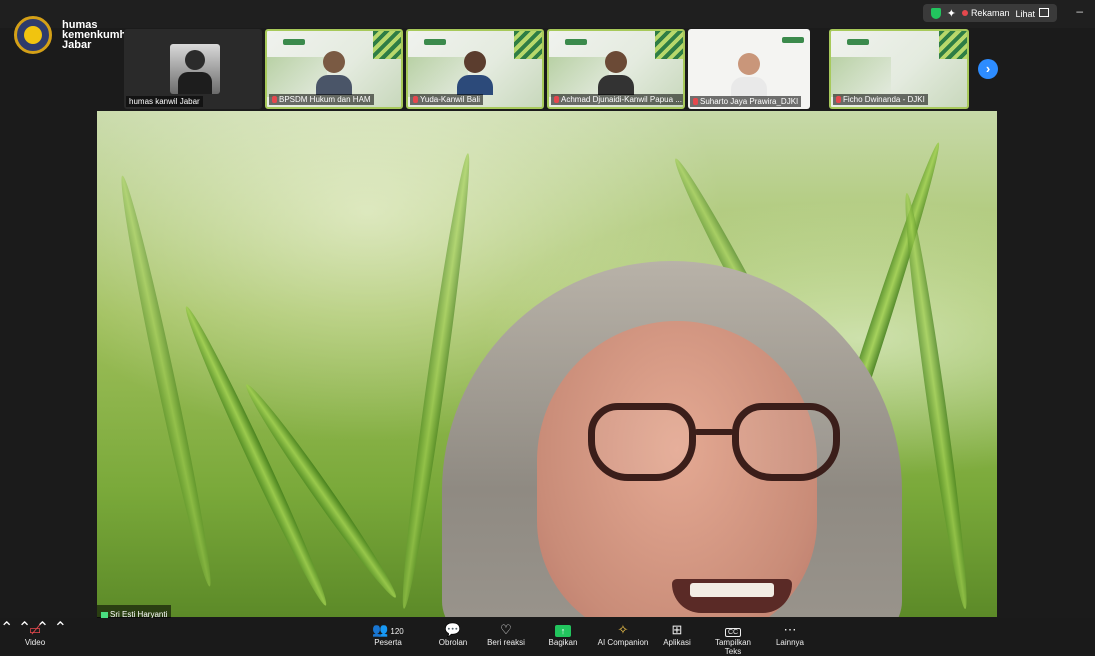 The width and height of the screenshot is (1095, 656). I want to click on participant-tile: Ficho Dwinanda - DJKI, so click(899, 69).